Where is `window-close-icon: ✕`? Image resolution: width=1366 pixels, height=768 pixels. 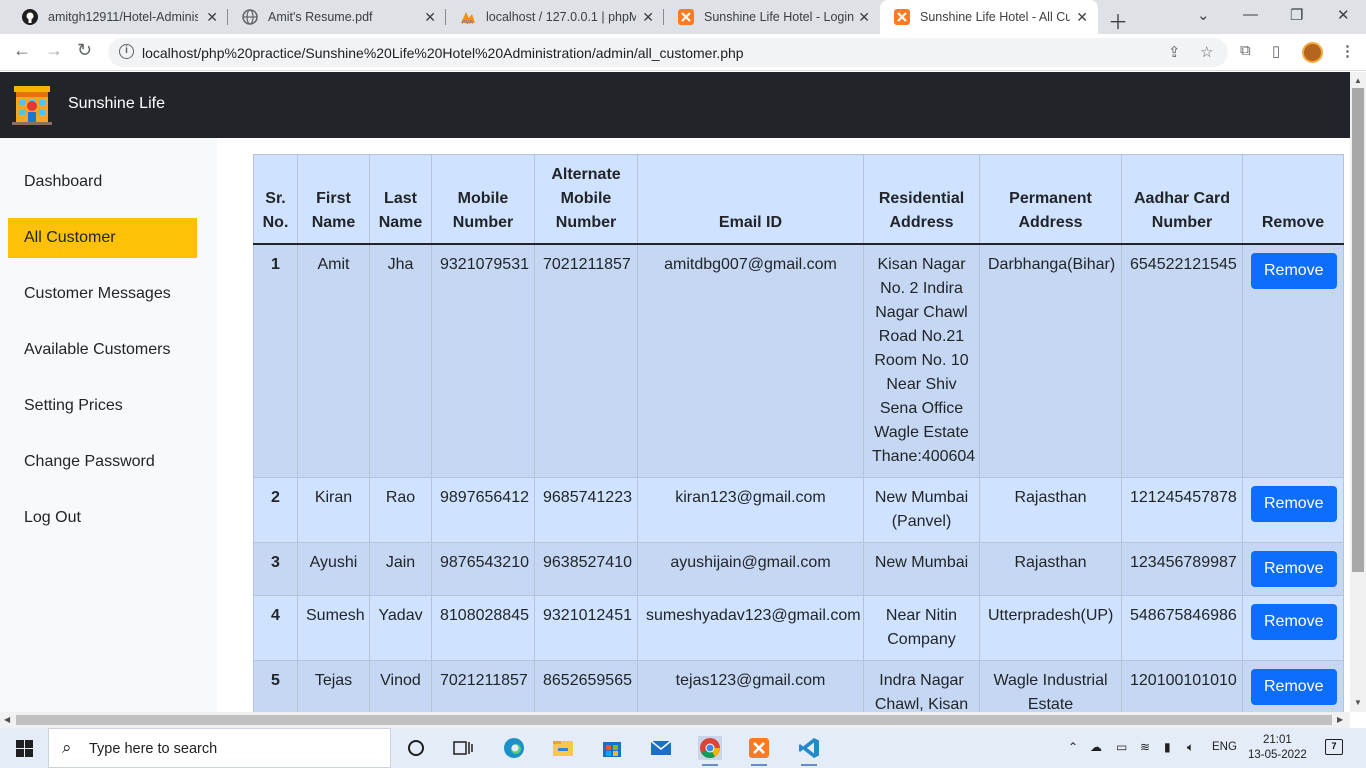 window-close-icon: ✕ is located at coordinates (1343, 15).